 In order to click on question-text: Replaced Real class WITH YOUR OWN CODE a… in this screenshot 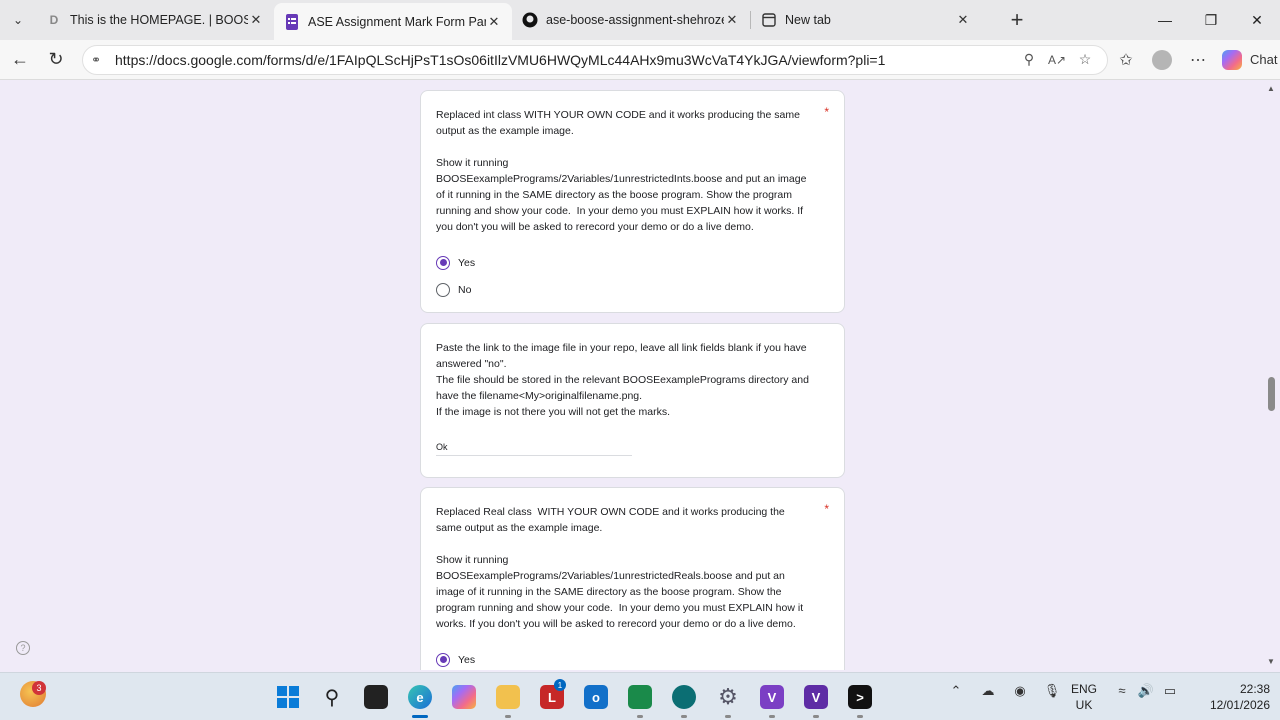, I will do `click(620, 568)`.